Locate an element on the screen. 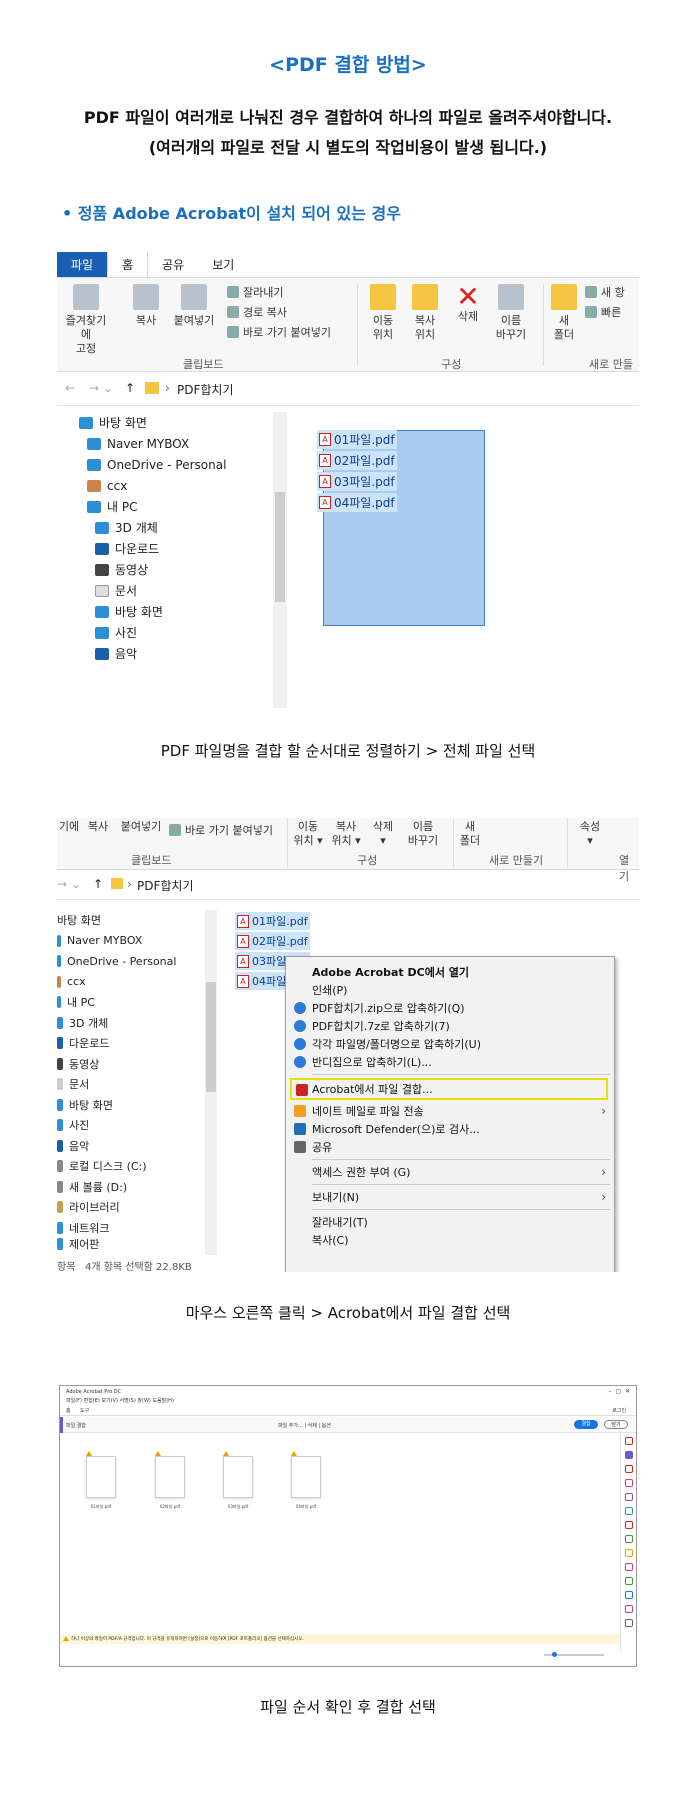 The image size is (696, 1800). back-icon: ← is located at coordinates (70, 388).